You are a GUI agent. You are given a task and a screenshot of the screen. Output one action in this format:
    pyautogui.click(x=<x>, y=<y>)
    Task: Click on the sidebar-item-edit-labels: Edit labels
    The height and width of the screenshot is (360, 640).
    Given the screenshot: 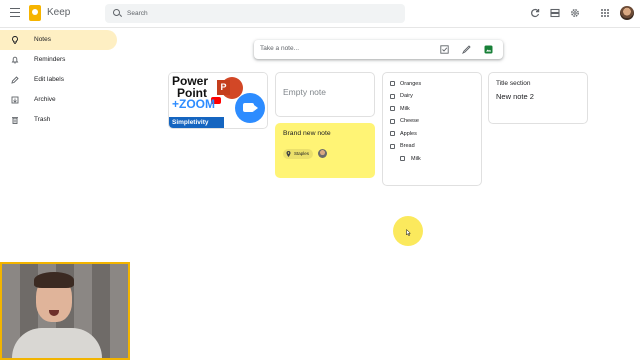 What is the action you would take?
    pyautogui.click(x=60, y=80)
    